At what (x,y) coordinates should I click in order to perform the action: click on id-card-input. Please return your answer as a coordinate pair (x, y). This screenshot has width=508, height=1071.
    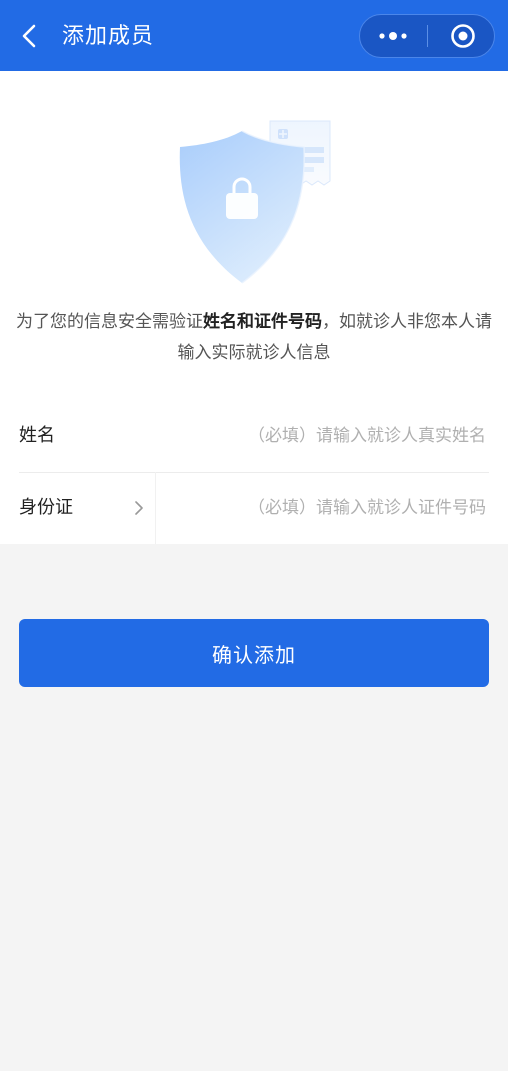
    Looking at the image, I should click on (346, 508).